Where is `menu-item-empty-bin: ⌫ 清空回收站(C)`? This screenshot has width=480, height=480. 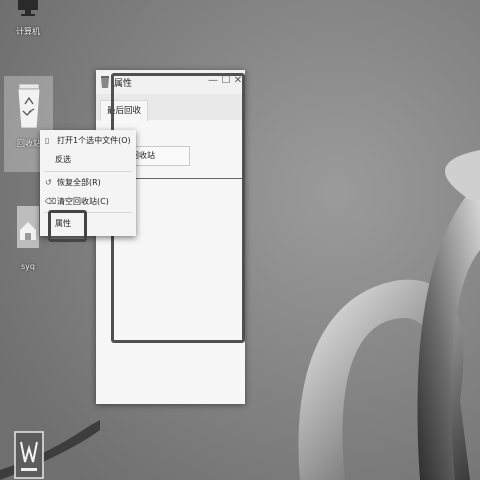
menu-item-empty-bin: ⌫ 清空回收站(C) is located at coordinates (88, 202).